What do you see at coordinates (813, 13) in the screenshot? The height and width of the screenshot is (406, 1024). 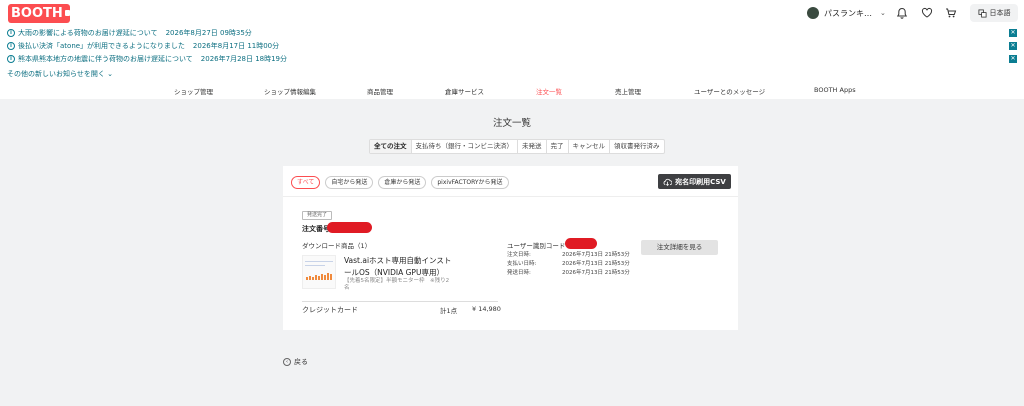 I see `avatar` at bounding box center [813, 13].